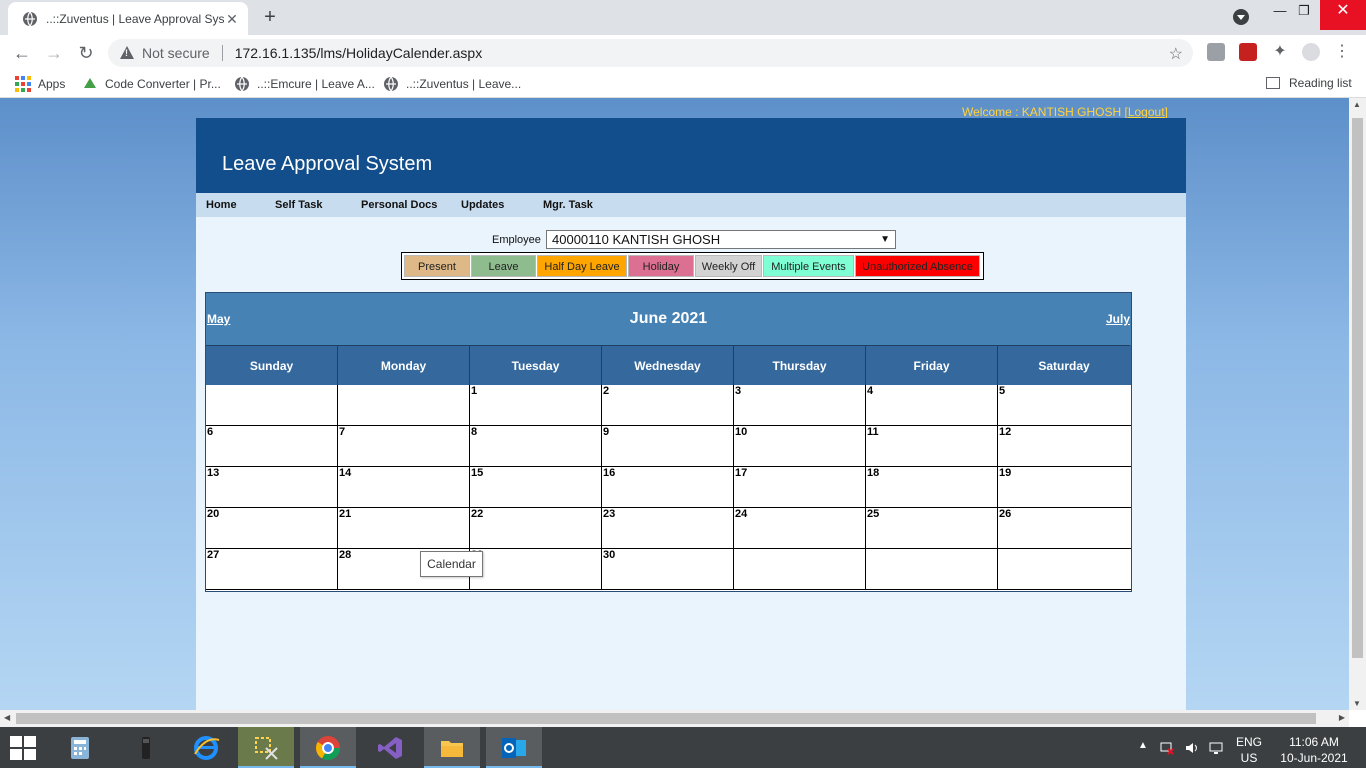  Describe the element at coordinates (272, 446) in the screenshot. I see `calendar-day: 6` at that location.